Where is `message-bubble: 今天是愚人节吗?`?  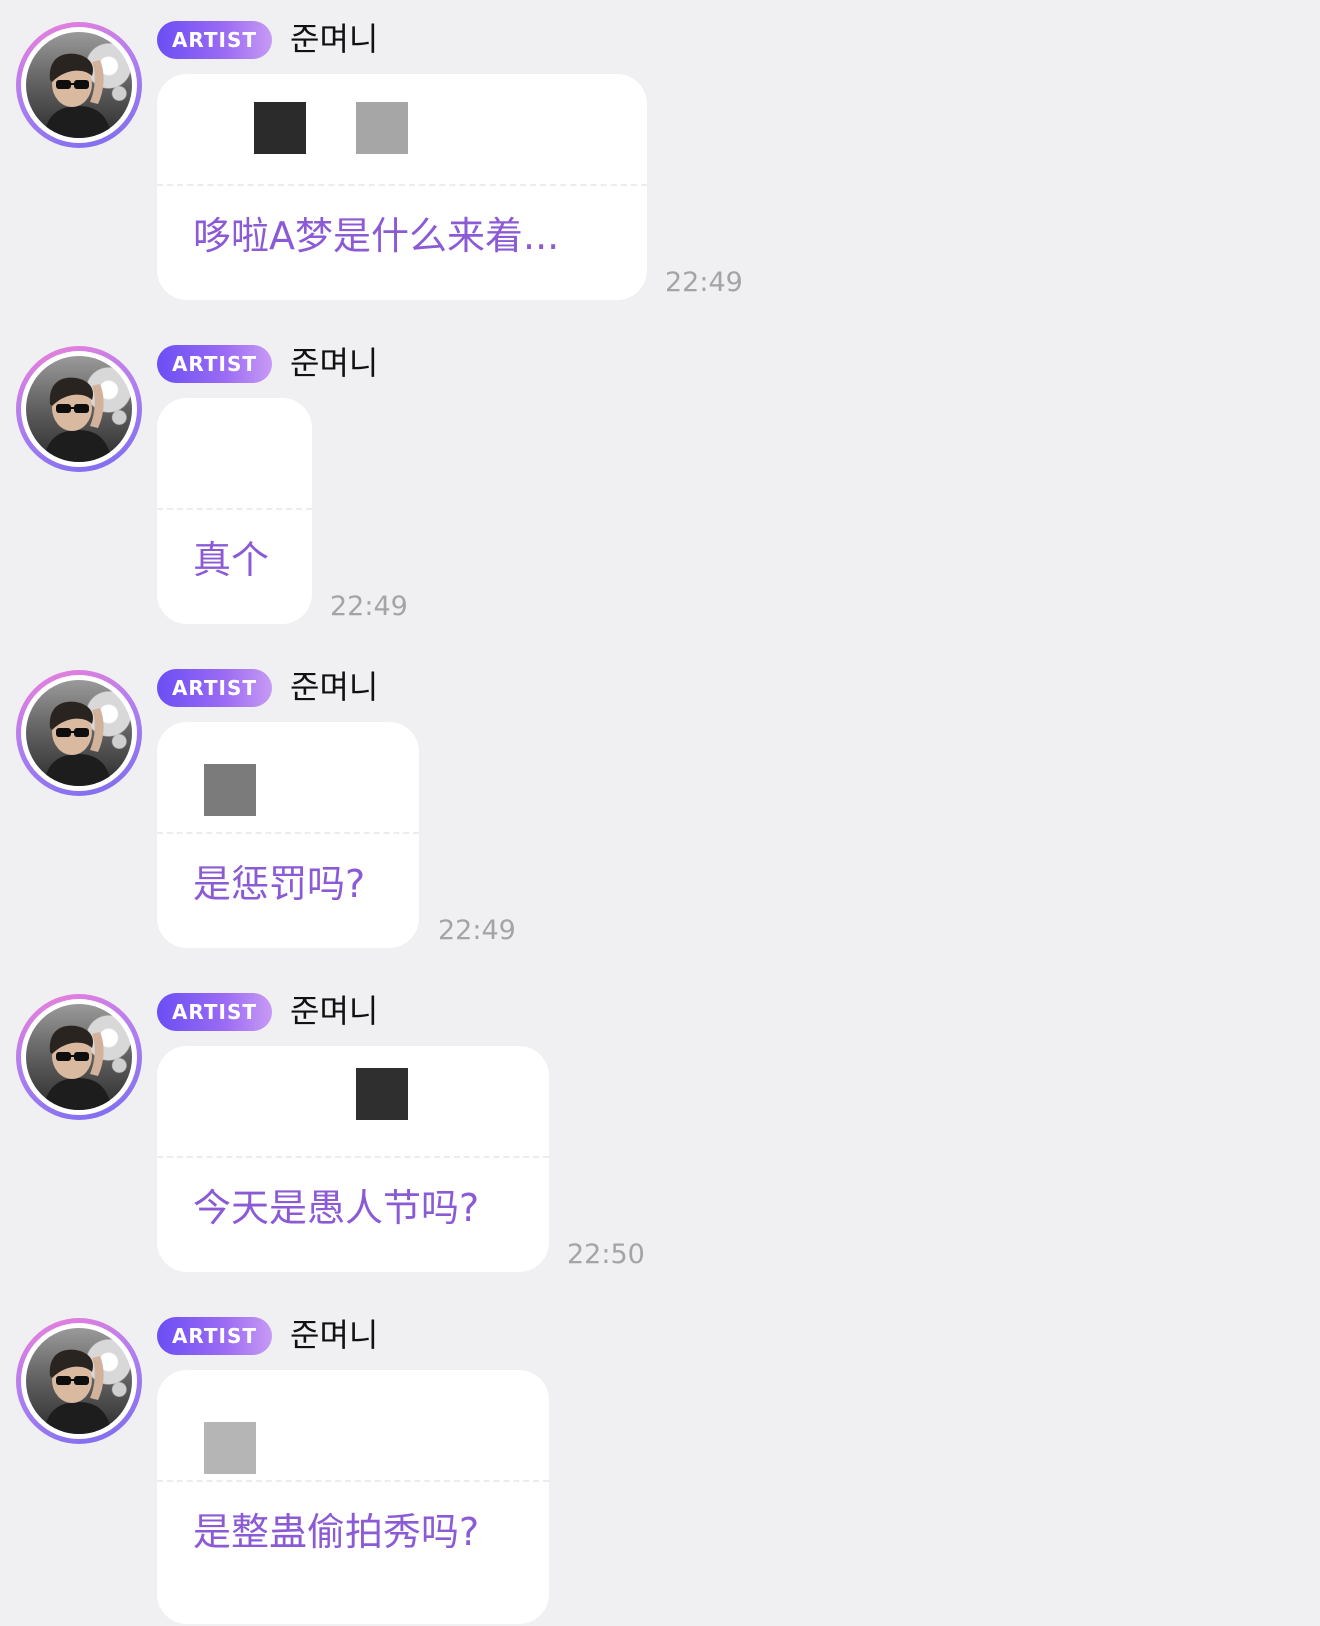
message-bubble: 今天是愚人节吗? is located at coordinates (353, 1159).